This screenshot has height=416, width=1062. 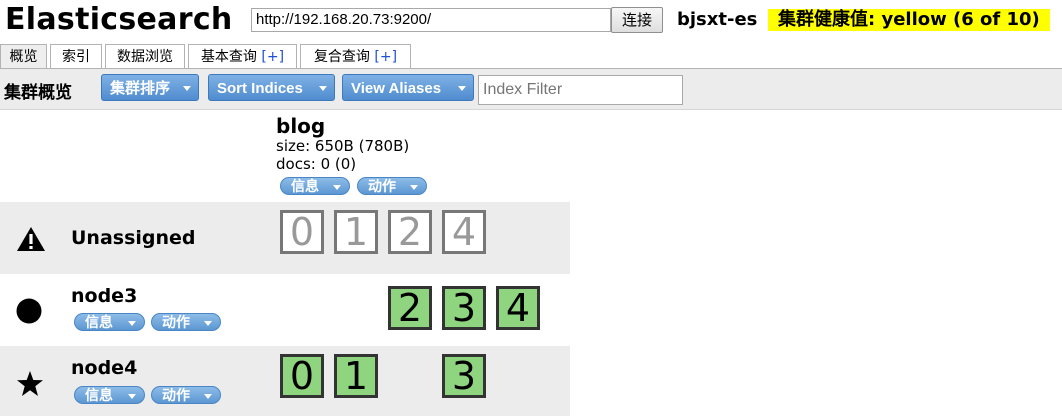 What do you see at coordinates (909, 20) in the screenshot?
I see `cluster-health-badge: 集群健康值: yellow (6 of 10)` at bounding box center [909, 20].